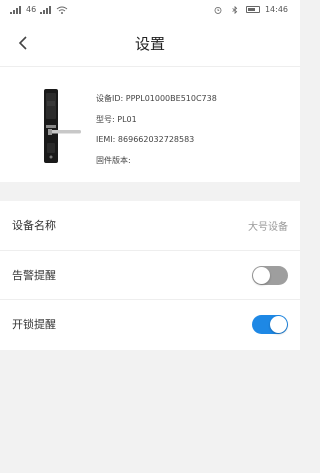 The width and height of the screenshot is (320, 473). Describe the element at coordinates (15, 9) in the screenshot. I see `signal-icon` at that location.